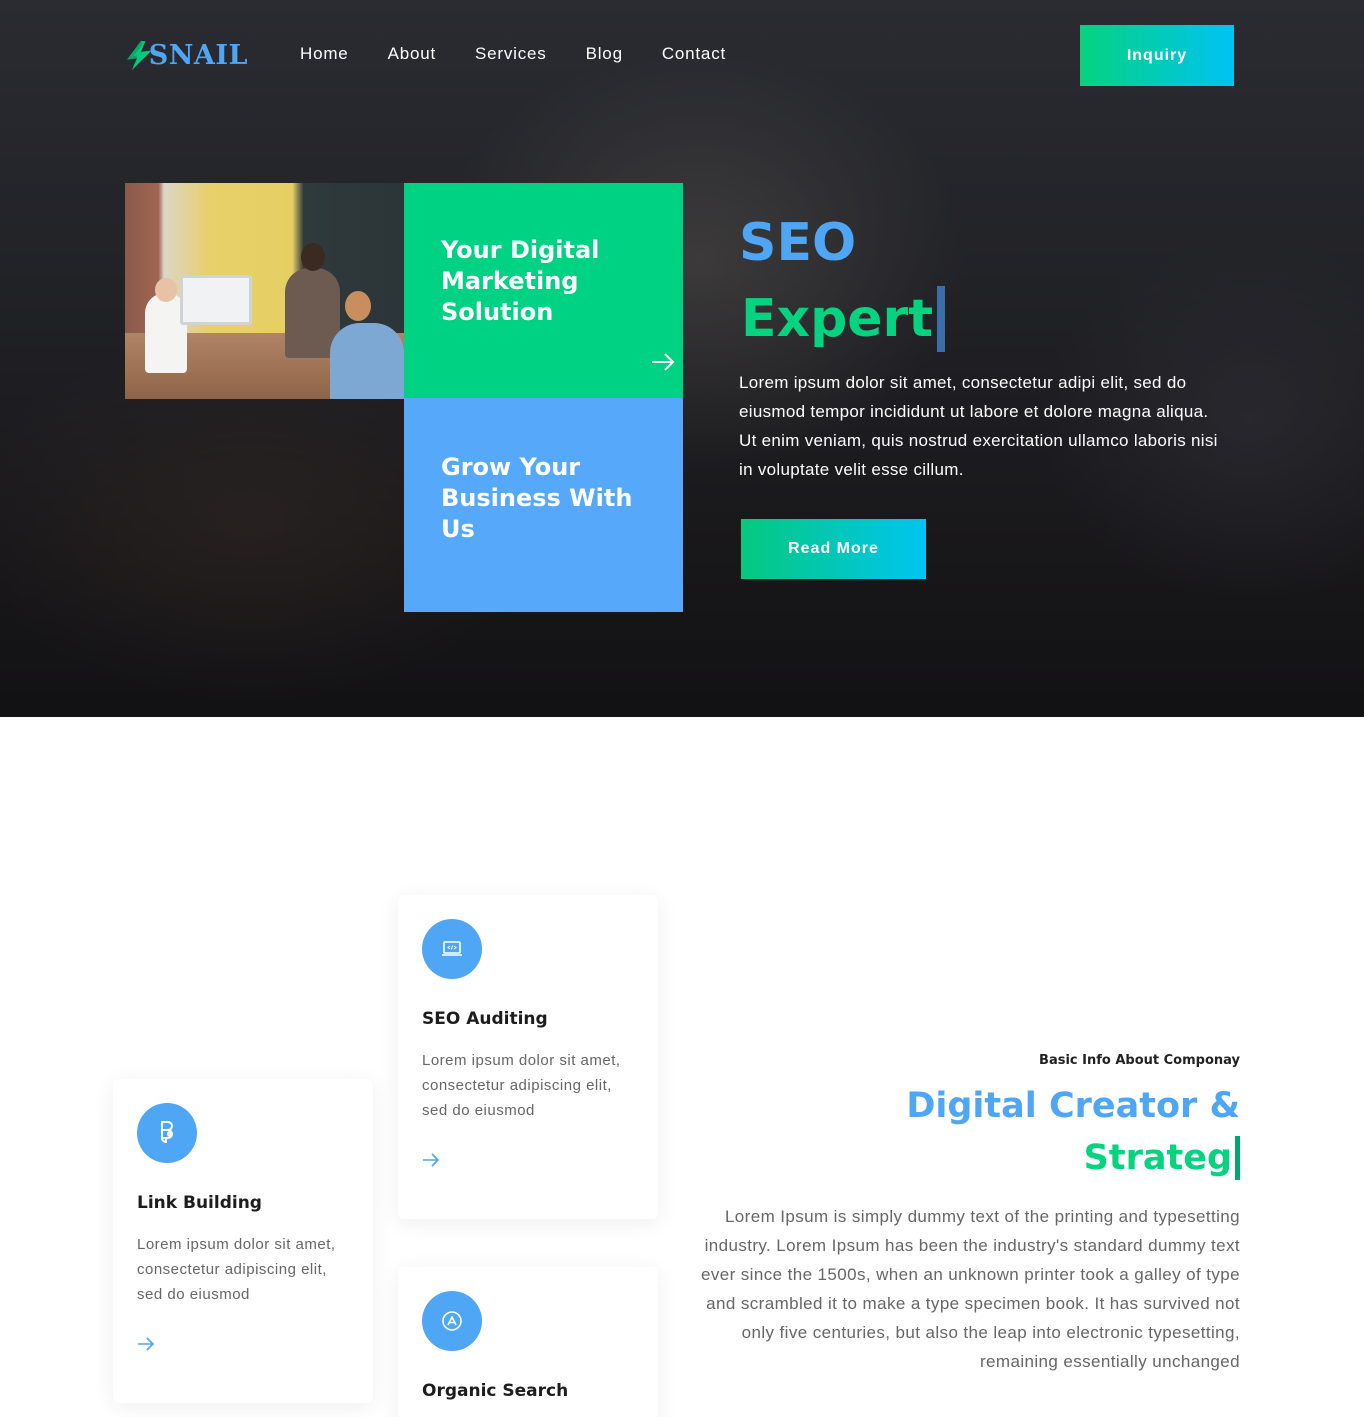 This screenshot has width=1364, height=1417. Describe the element at coordinates (167, 1133) in the screenshot. I see `figma-icon` at that location.